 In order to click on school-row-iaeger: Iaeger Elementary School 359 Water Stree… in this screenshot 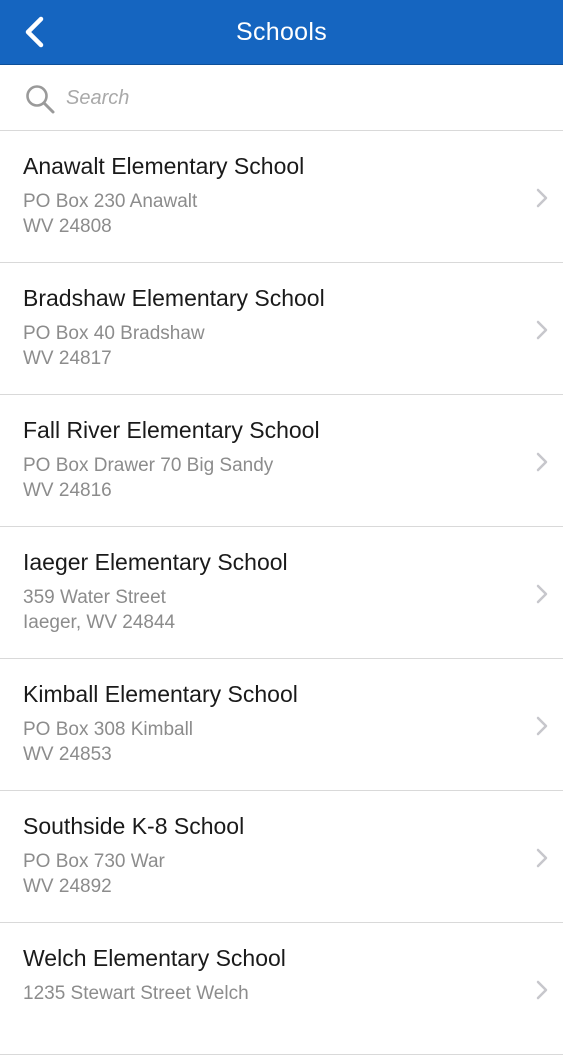, I will do `click(281, 593)`.